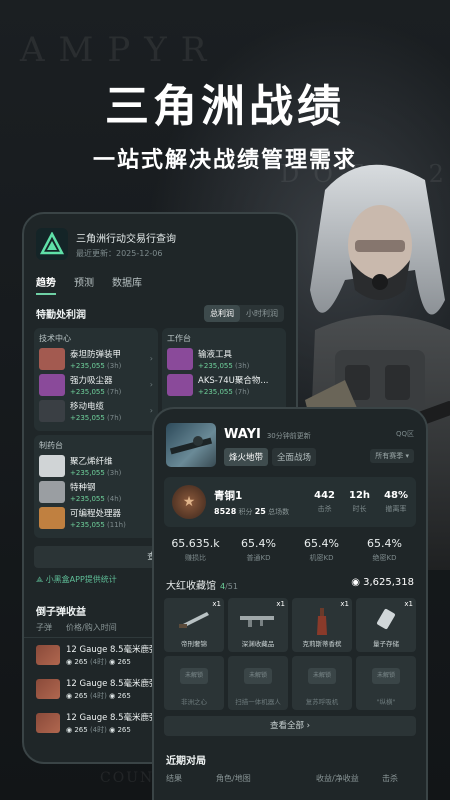 The image size is (450, 800). Describe the element at coordinates (194, 625) in the screenshot. I see `vault-item: x1 帝刑奢锦` at that location.